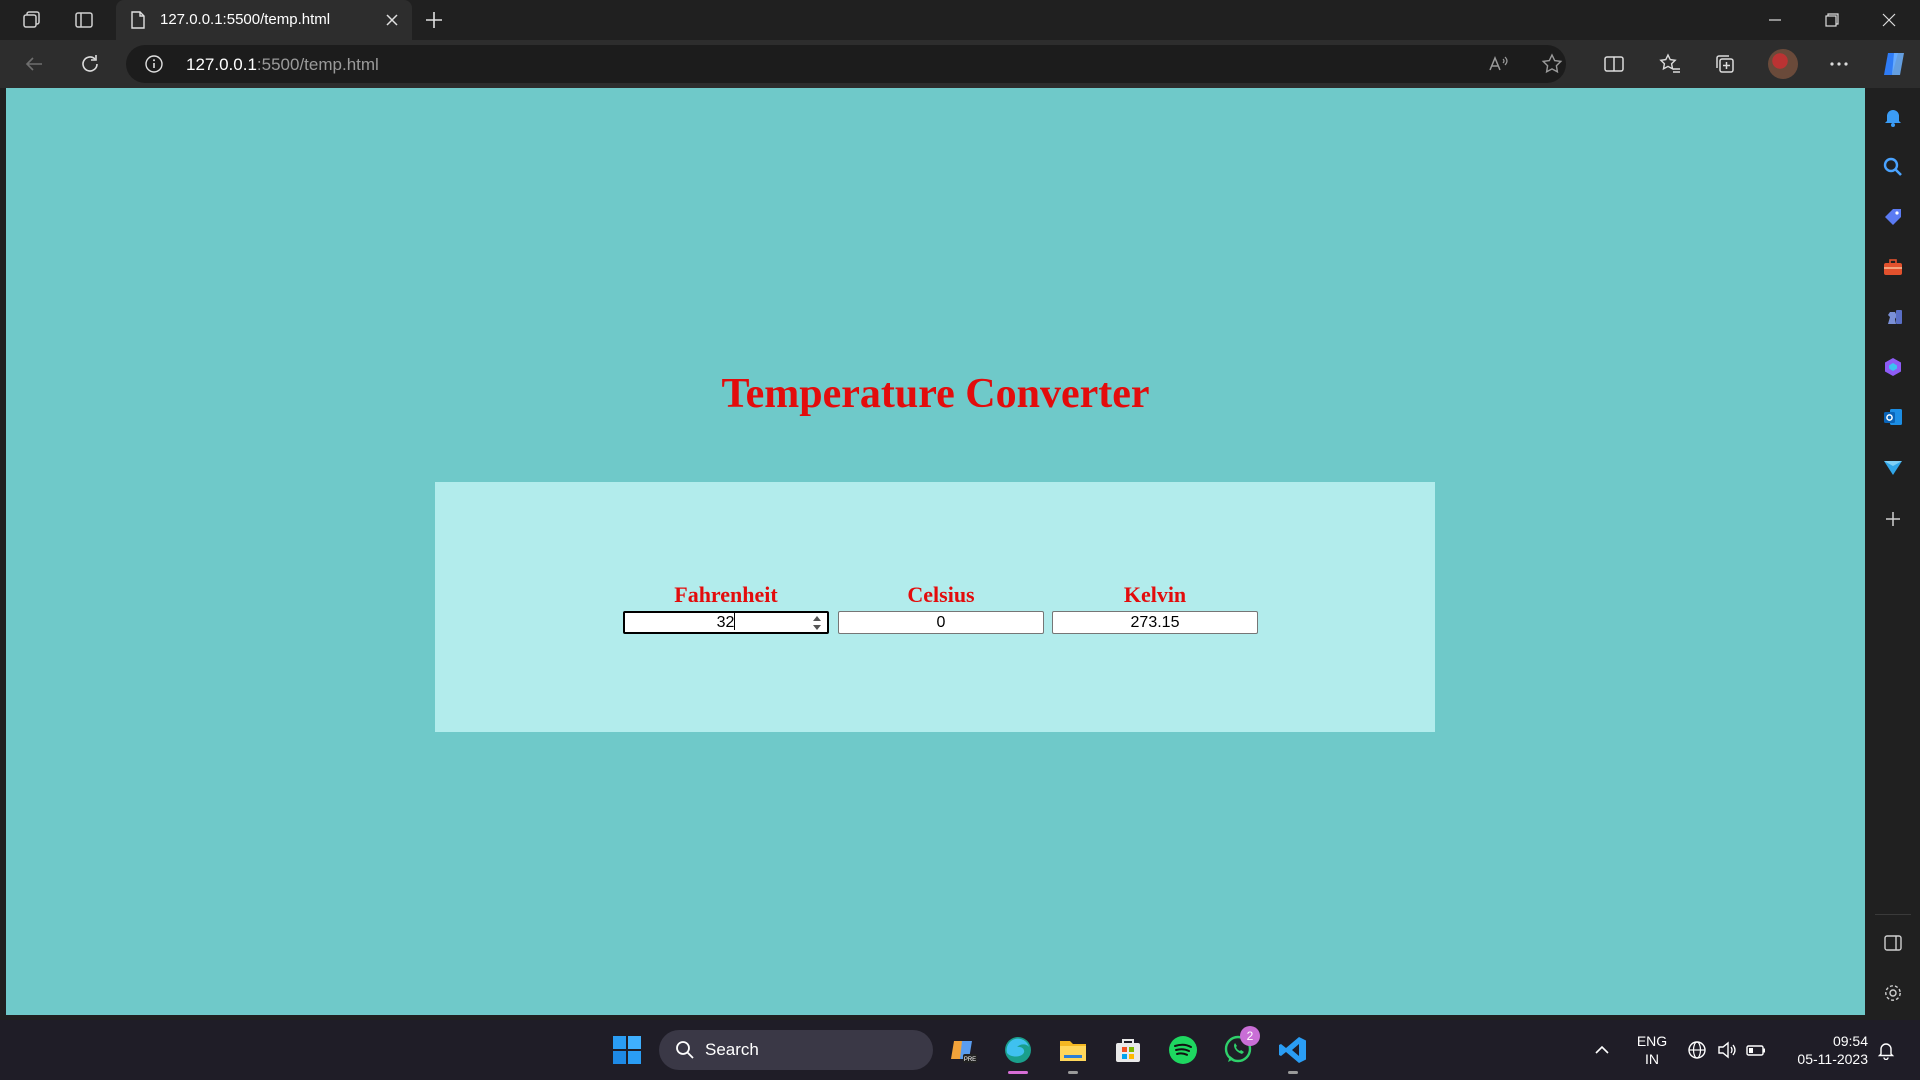 This screenshot has height=1080, width=1920. Describe the element at coordinates (1725, 64) in the screenshot. I see `collections-icon` at that location.